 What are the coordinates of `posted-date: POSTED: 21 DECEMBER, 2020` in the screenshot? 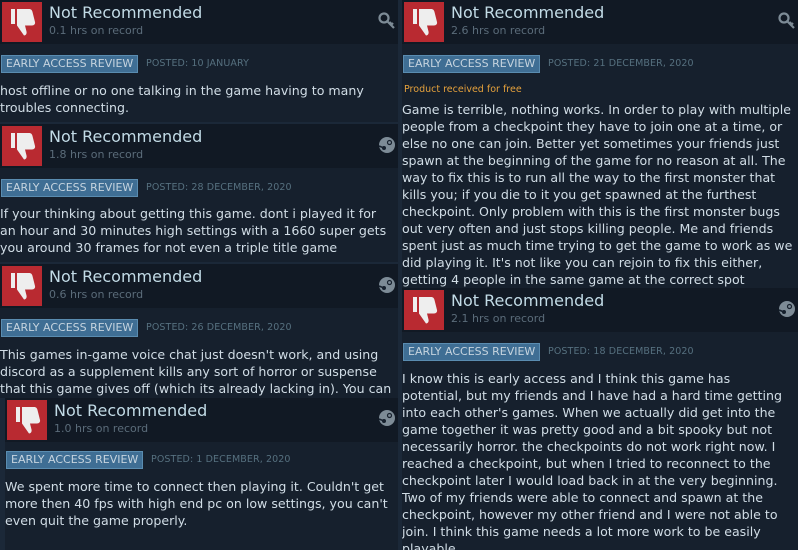 It's located at (621, 63).